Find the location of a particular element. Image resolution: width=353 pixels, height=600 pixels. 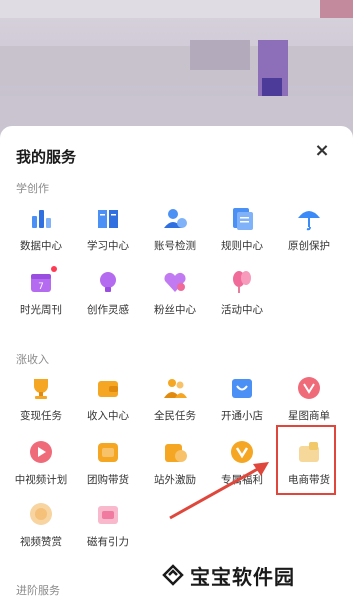

reward-icon is located at coordinates (41, 514).